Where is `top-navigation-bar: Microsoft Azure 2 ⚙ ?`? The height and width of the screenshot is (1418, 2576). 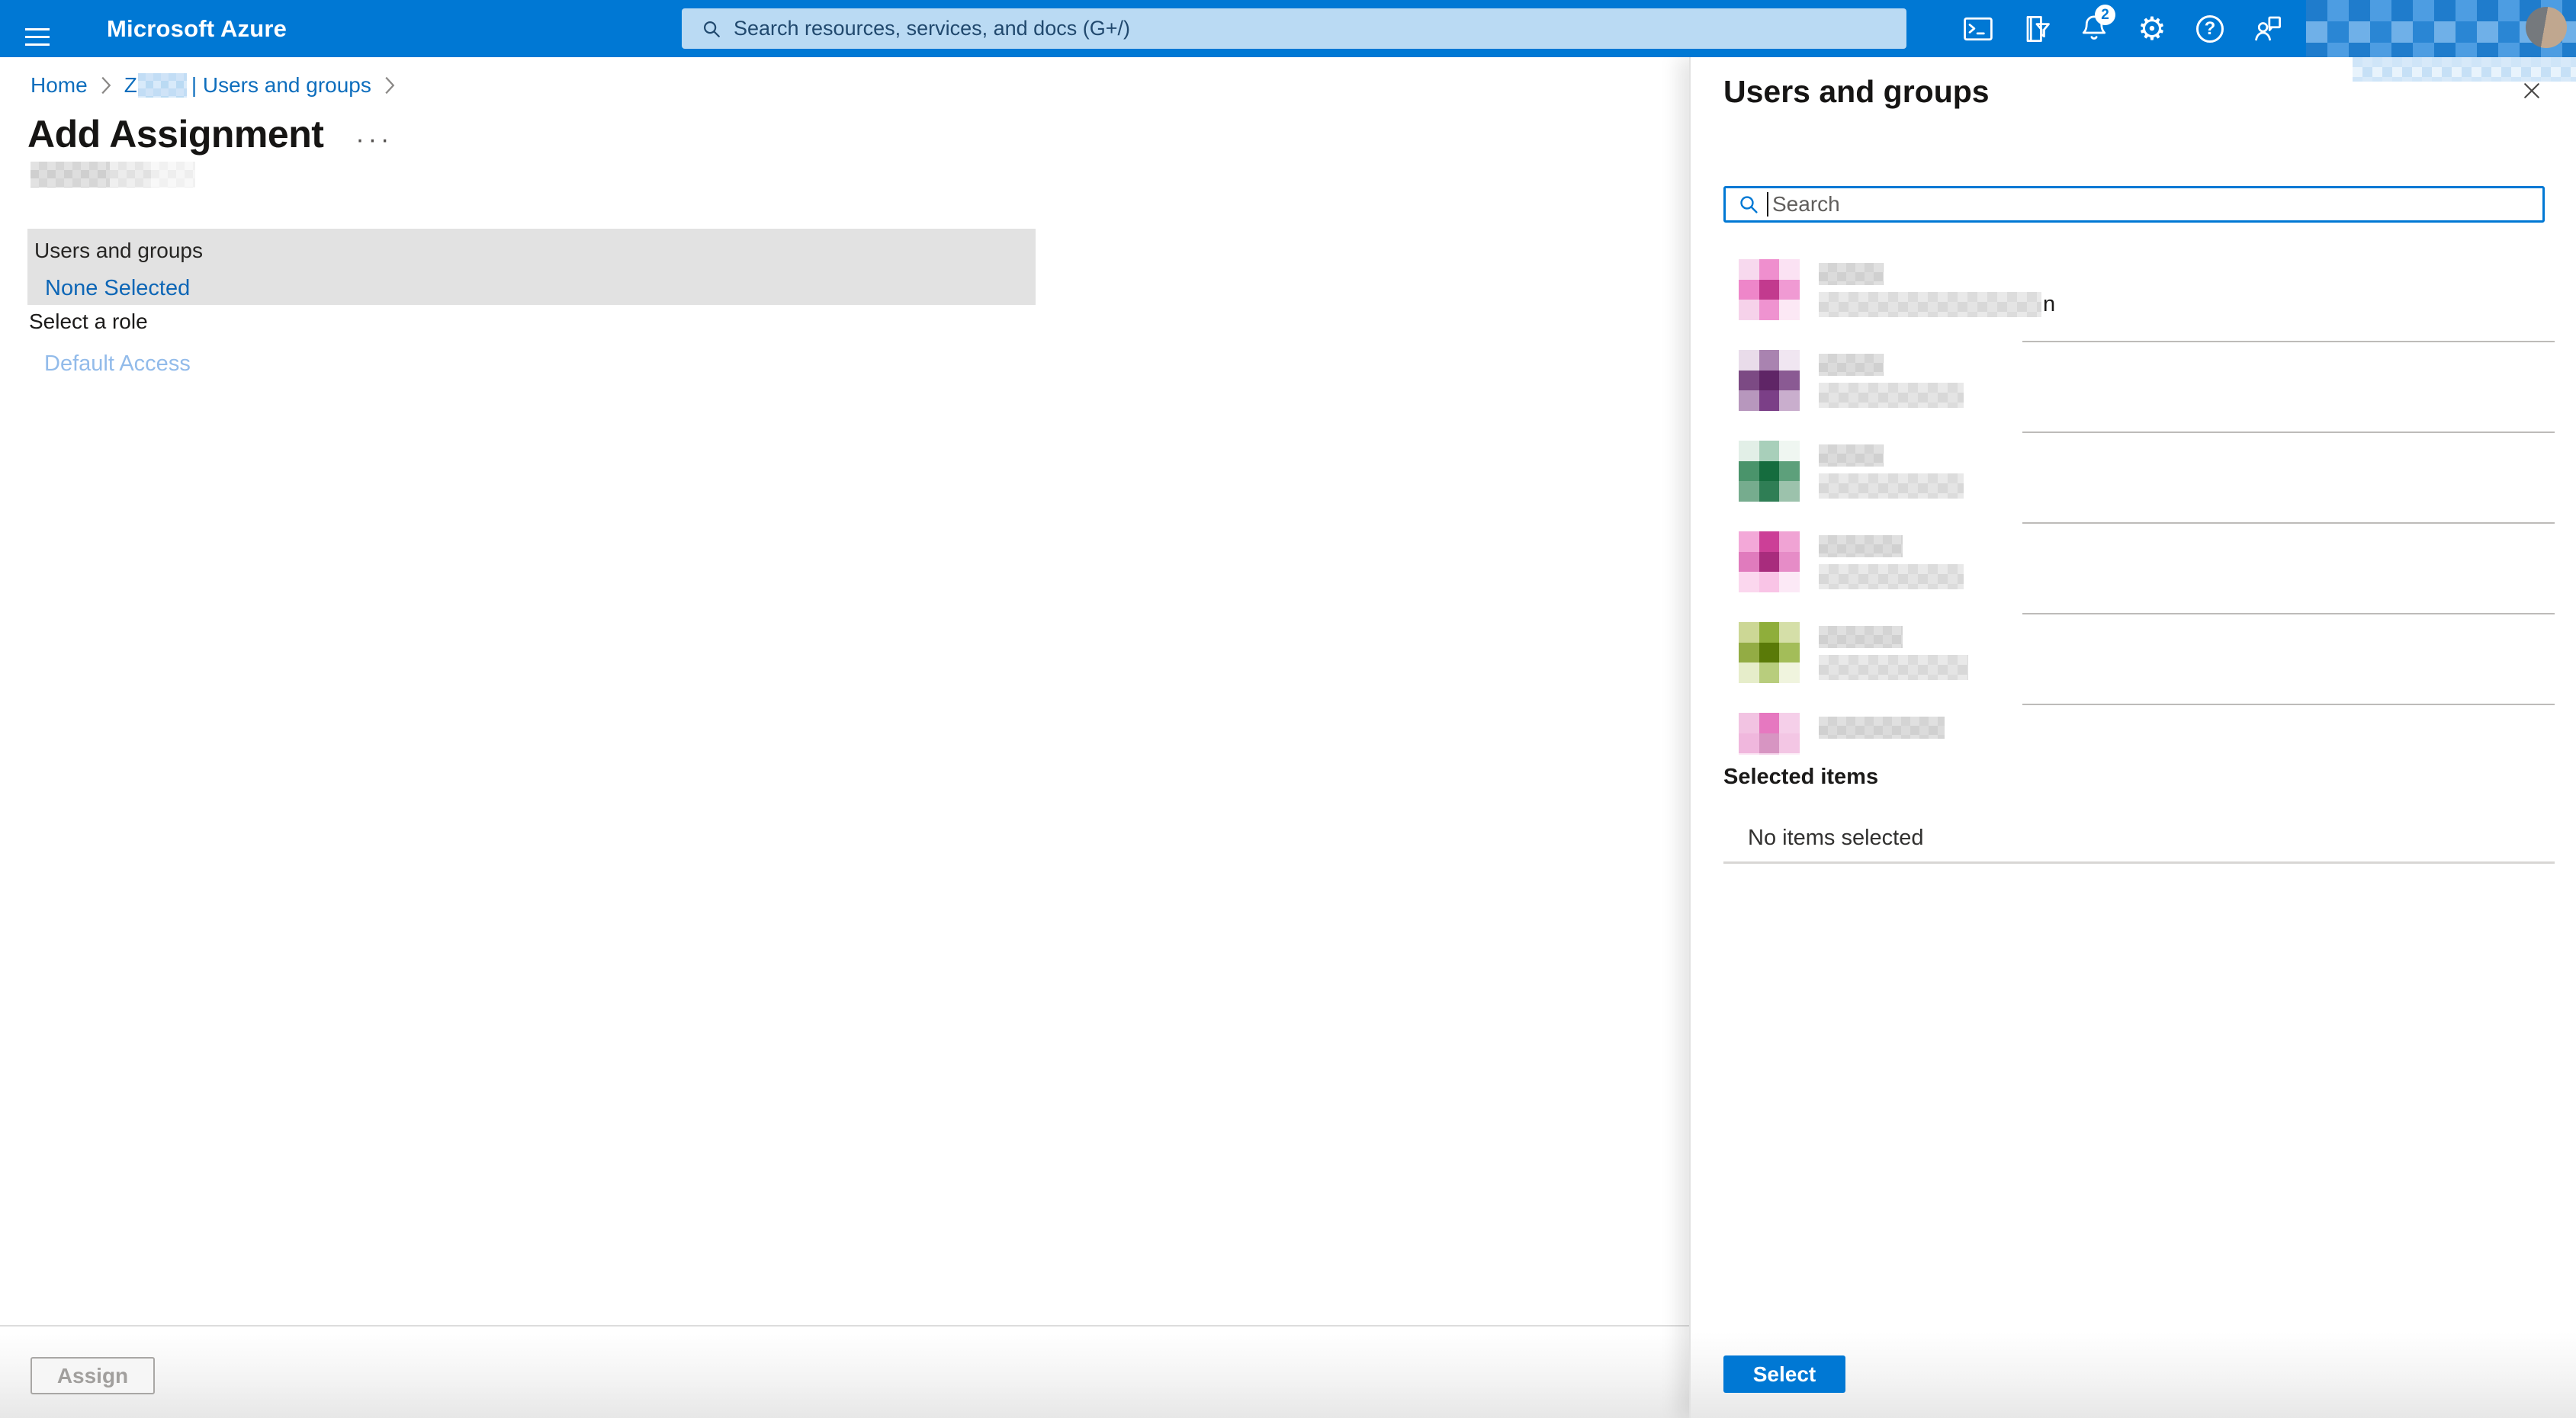
top-navigation-bar: Microsoft Azure 2 ⚙ ? is located at coordinates (1288, 28).